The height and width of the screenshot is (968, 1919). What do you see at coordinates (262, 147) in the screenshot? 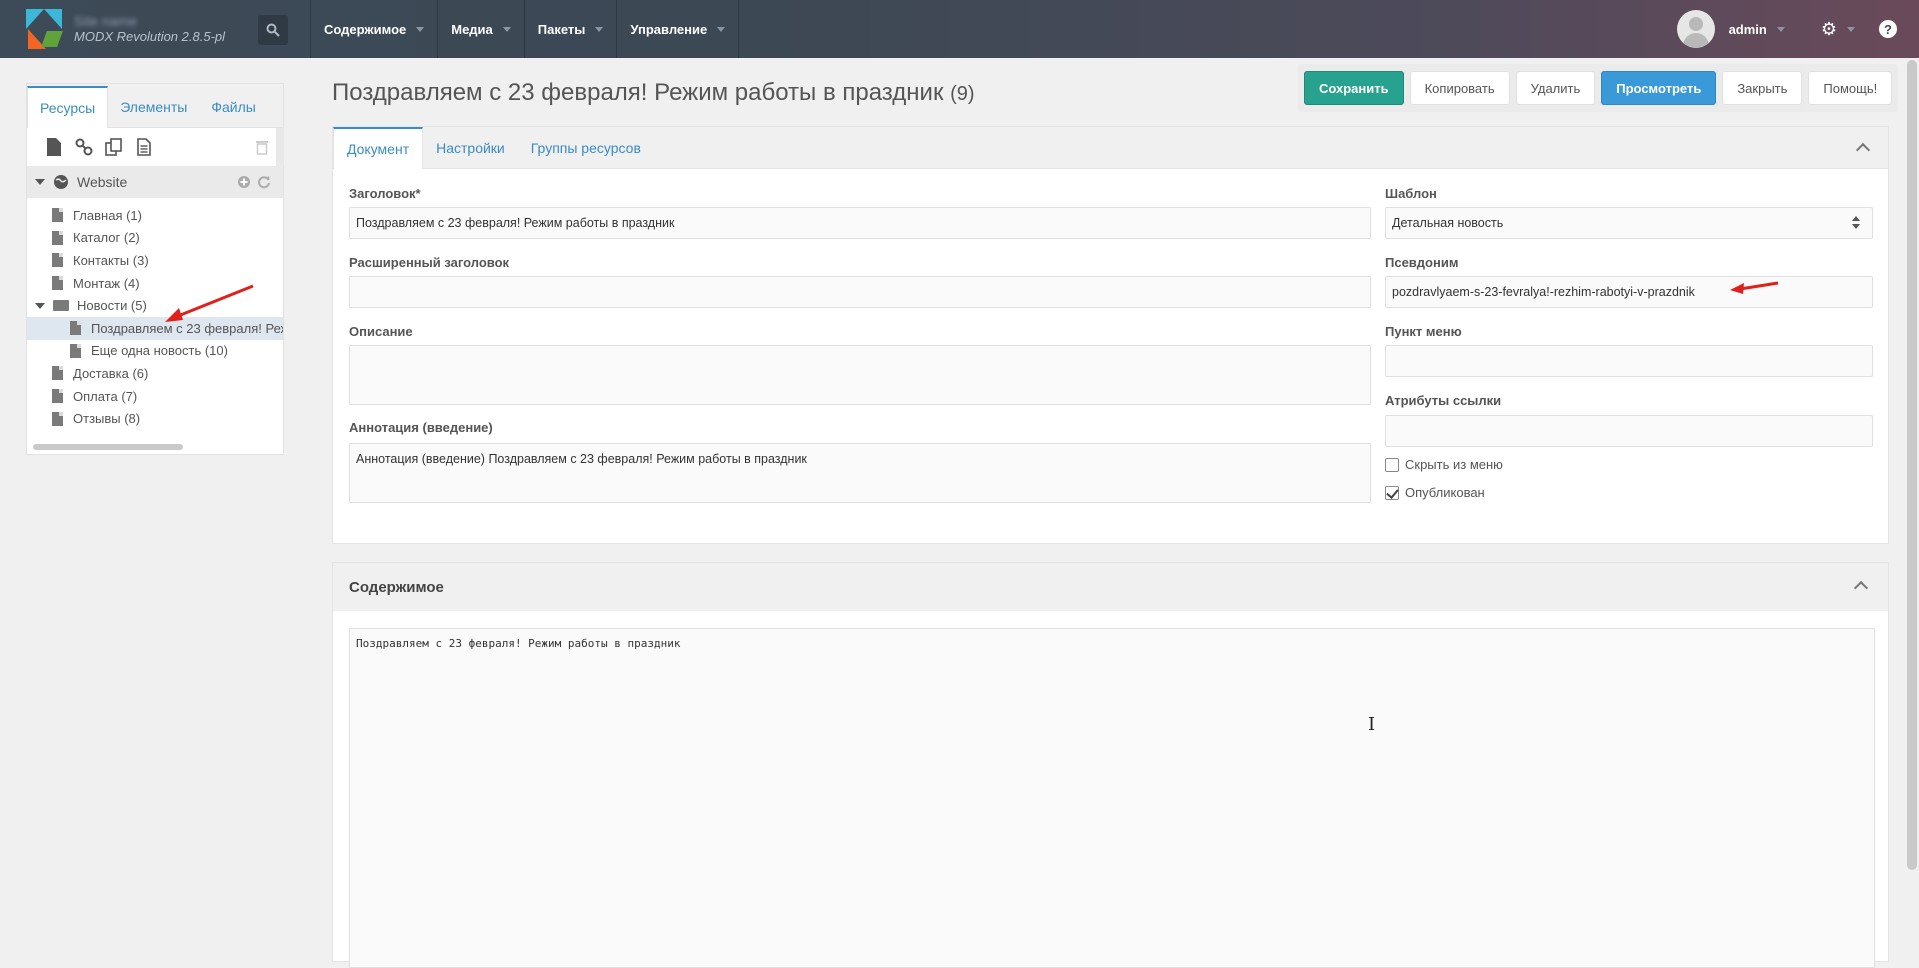
I see `trash-icon` at bounding box center [262, 147].